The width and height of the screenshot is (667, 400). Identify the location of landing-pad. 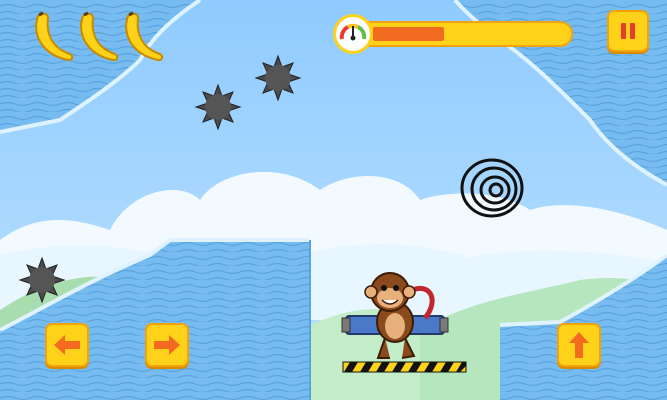
(404, 367).